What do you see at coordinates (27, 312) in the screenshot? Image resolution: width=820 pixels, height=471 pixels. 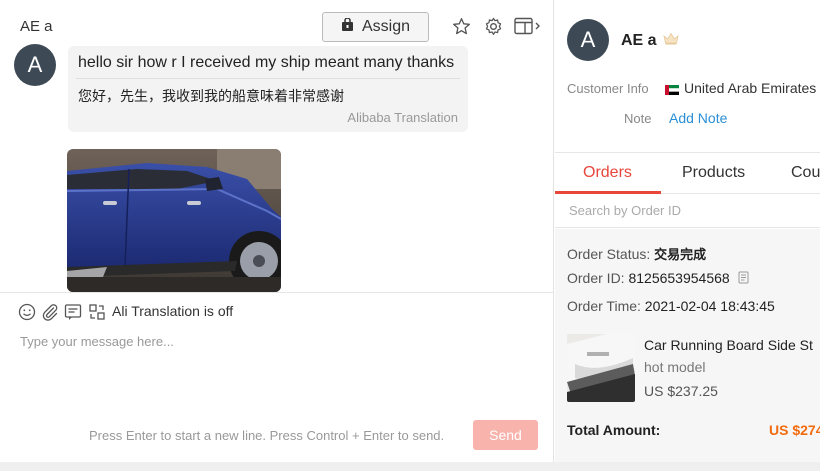 I see `emoji-icon` at bounding box center [27, 312].